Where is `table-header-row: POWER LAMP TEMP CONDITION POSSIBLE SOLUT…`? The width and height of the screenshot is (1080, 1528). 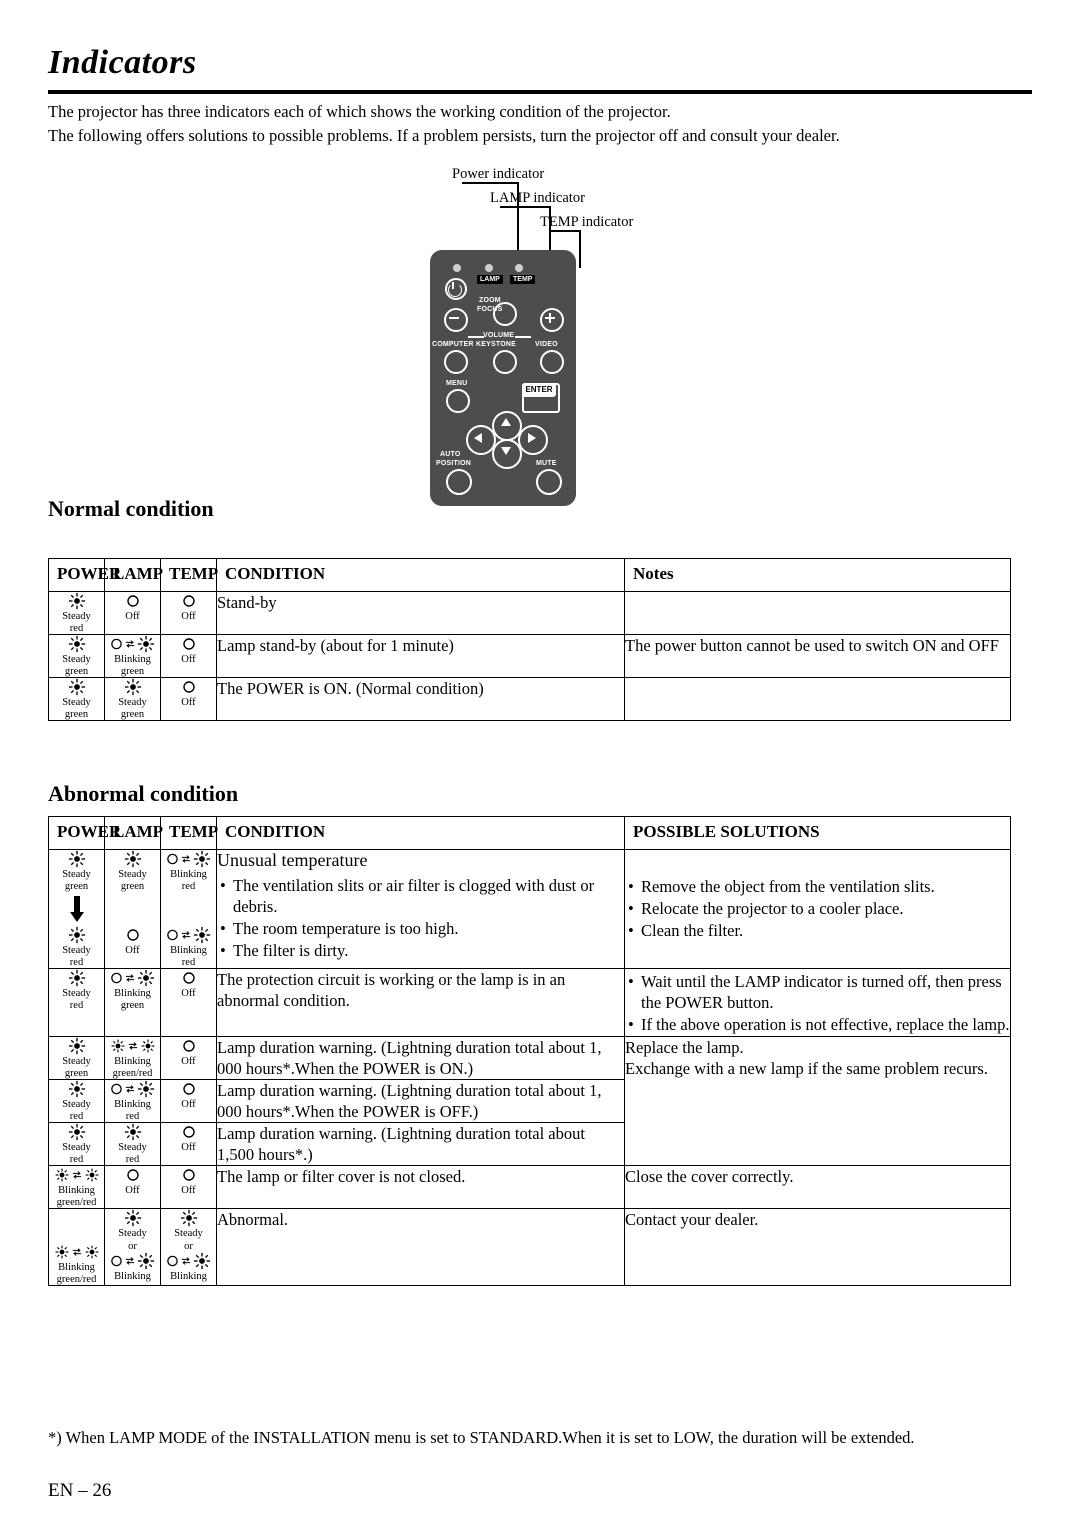
table-header-row: POWER LAMP TEMP CONDITION POSSIBLE SOLUT… is located at coordinates (529, 833).